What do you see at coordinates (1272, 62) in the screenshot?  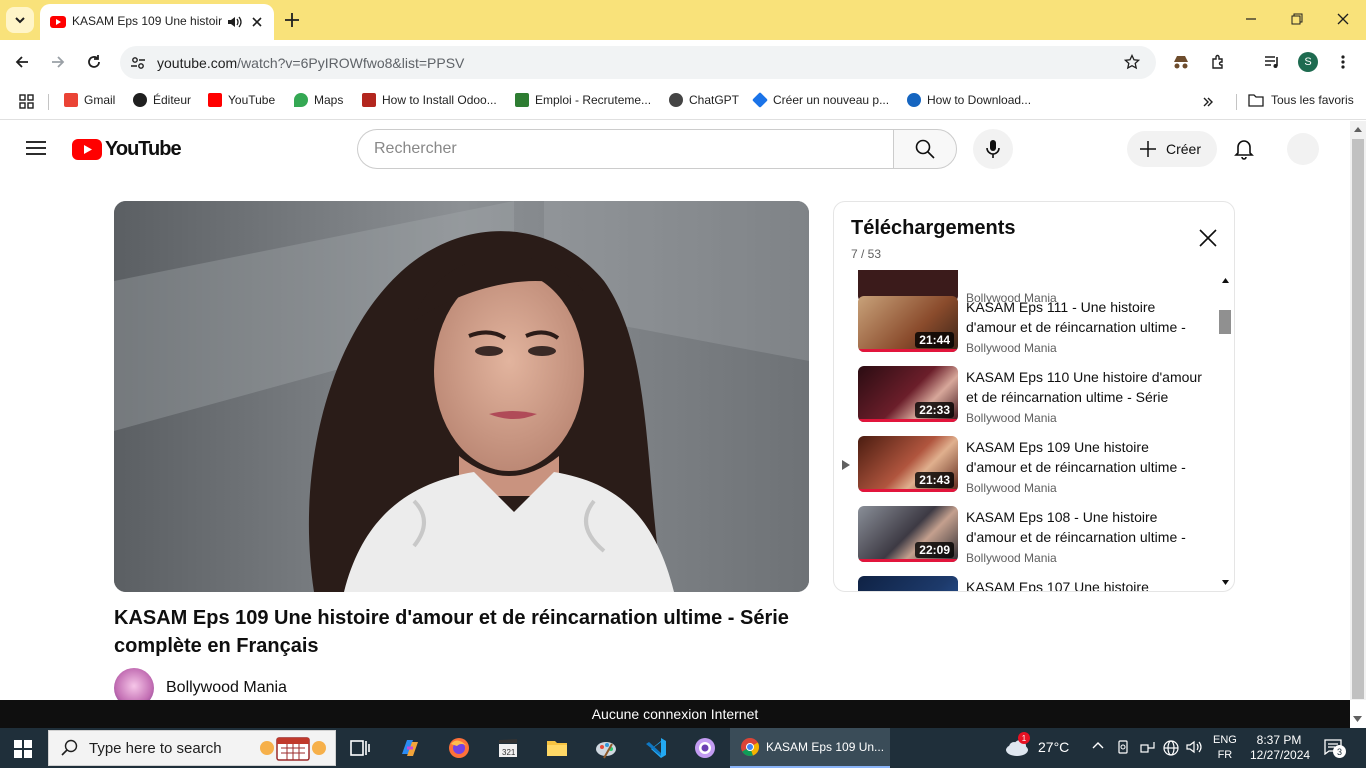 I see `media-controls-icon` at bounding box center [1272, 62].